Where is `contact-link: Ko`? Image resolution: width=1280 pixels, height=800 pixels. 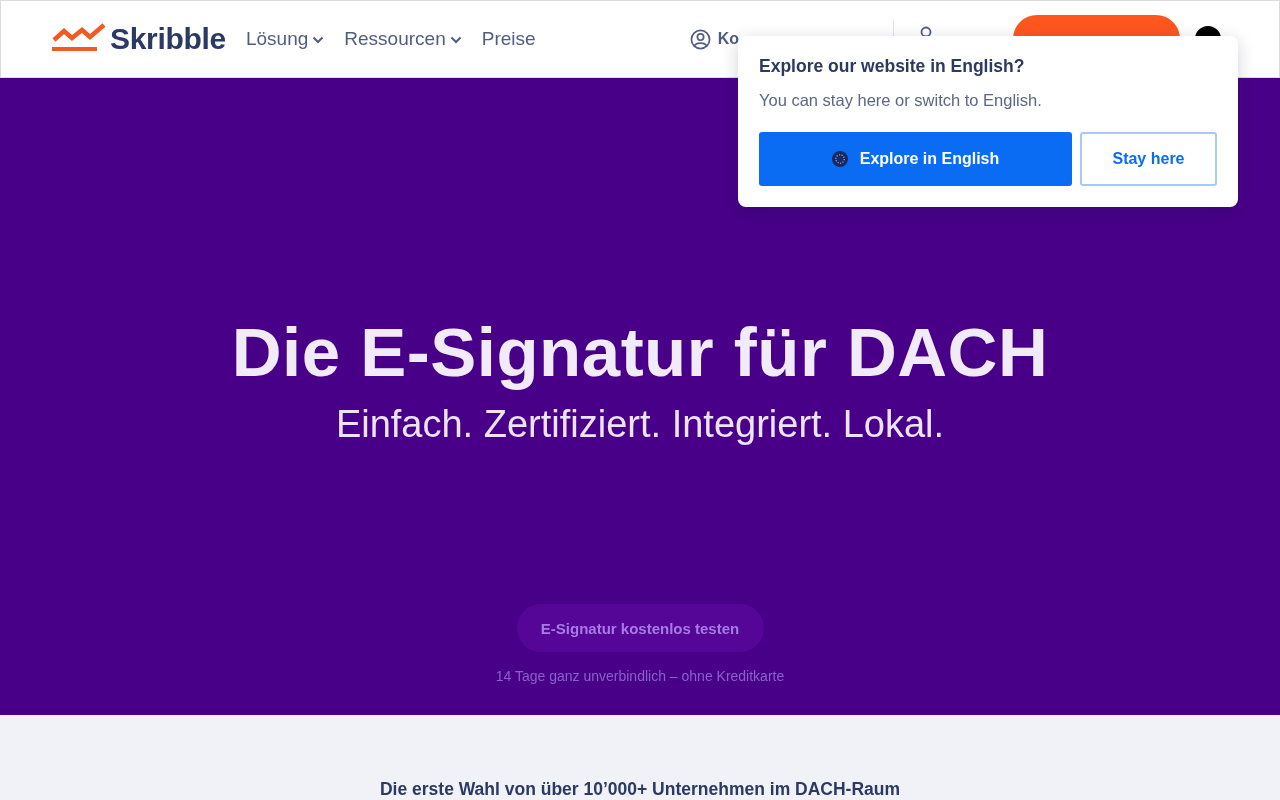 contact-link: Ko is located at coordinates (714, 39).